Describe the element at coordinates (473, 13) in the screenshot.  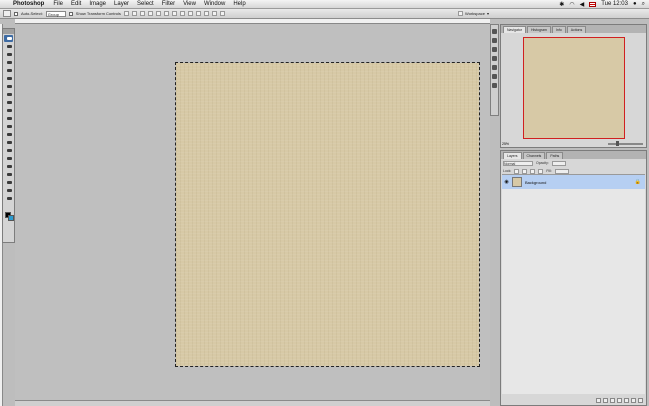
I see `workspace-menu: Workspace ▾` at that location.